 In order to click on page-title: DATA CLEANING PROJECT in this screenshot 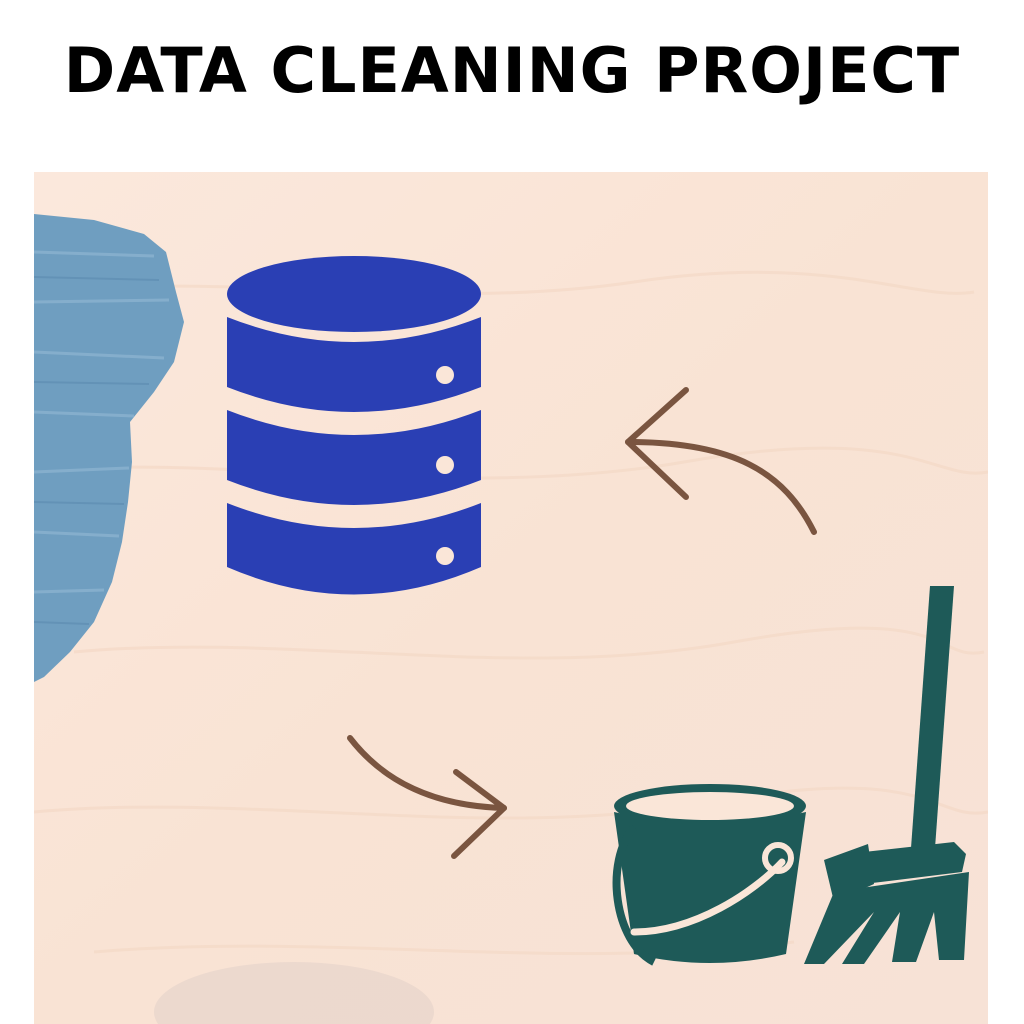, I will do `click(512, 70)`.